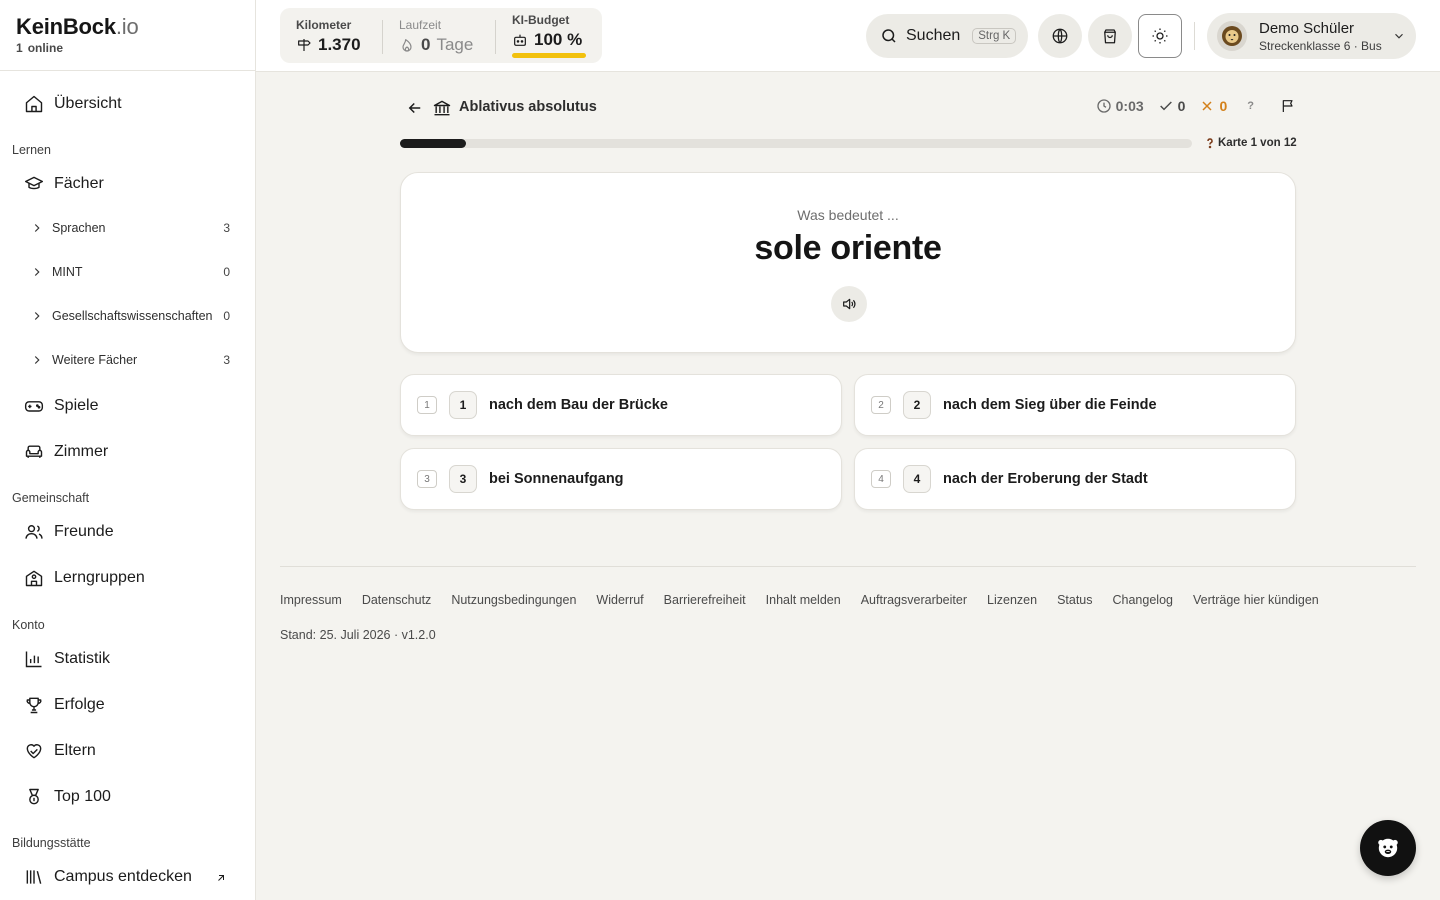 The image size is (1440, 900). Describe the element at coordinates (51, 843) in the screenshot. I see `section-label-education: Bildungsstätte` at that location.